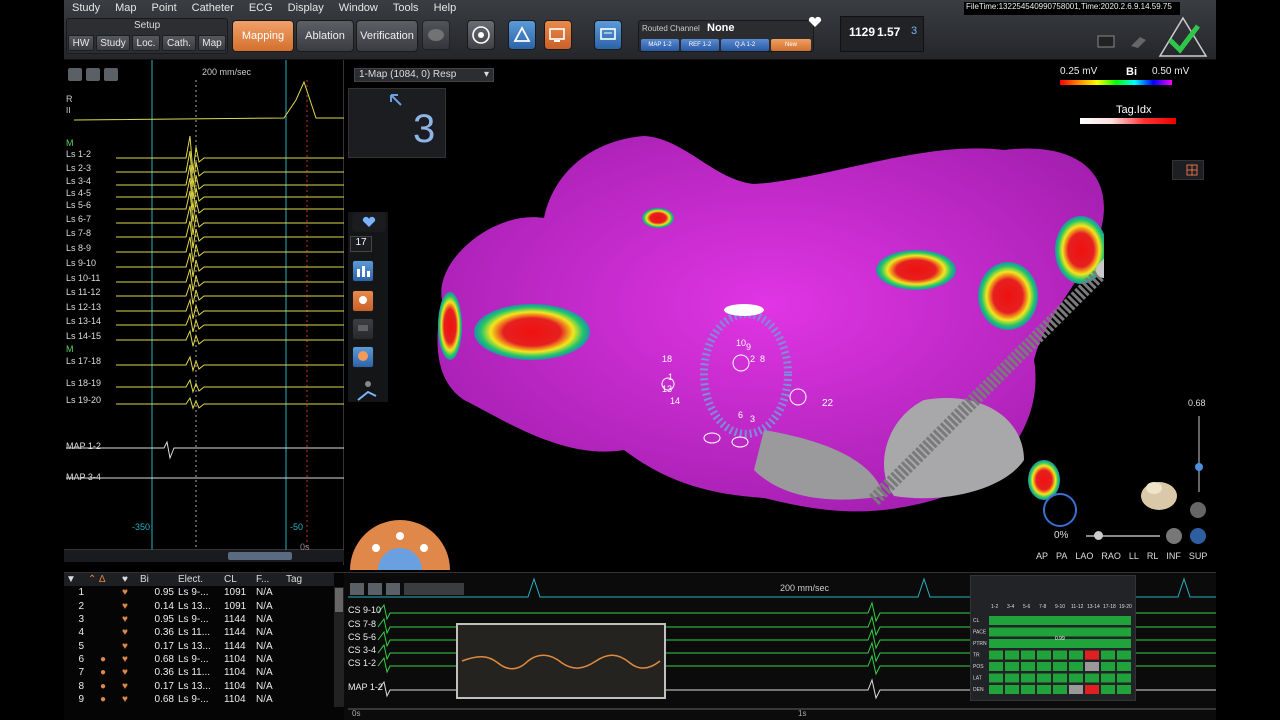 The width and height of the screenshot is (1280, 720). Describe the element at coordinates (179, 43) in the screenshot. I see `setup-cath-button: Cath.` at that location.